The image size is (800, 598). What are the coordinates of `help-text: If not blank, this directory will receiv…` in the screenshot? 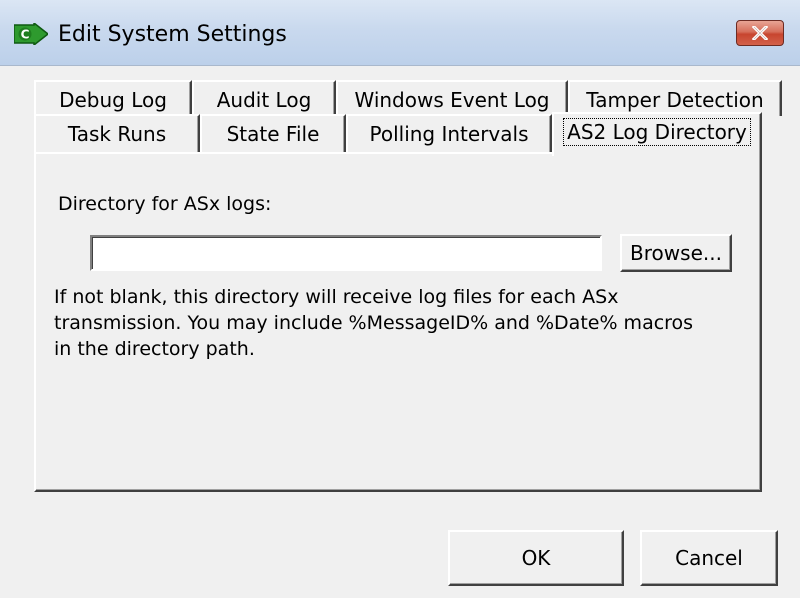 It's located at (374, 323).